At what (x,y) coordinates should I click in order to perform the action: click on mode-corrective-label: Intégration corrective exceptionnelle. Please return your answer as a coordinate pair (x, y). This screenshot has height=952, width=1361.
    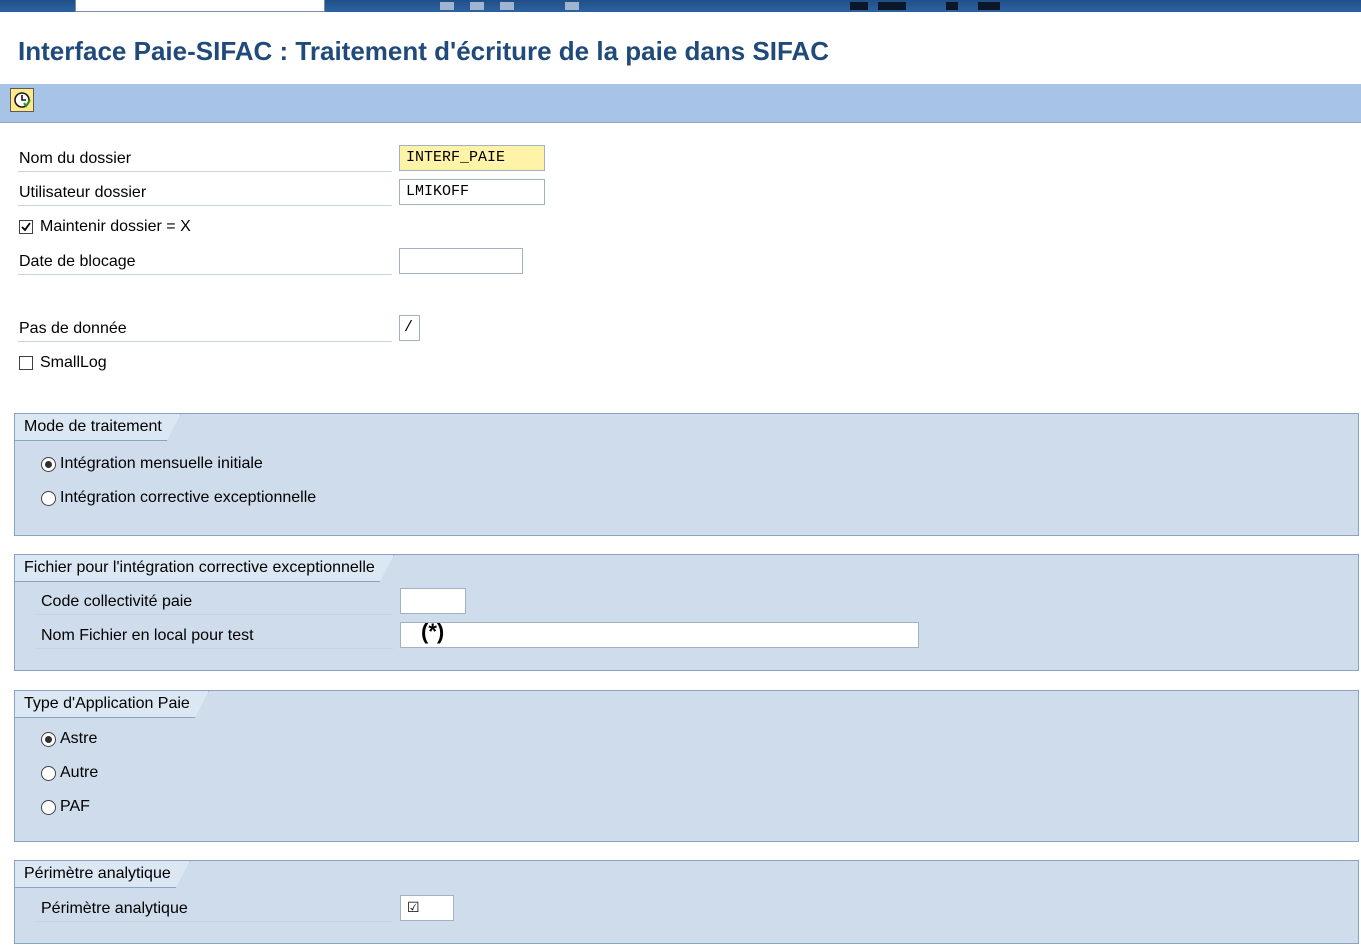
    Looking at the image, I should click on (188, 497).